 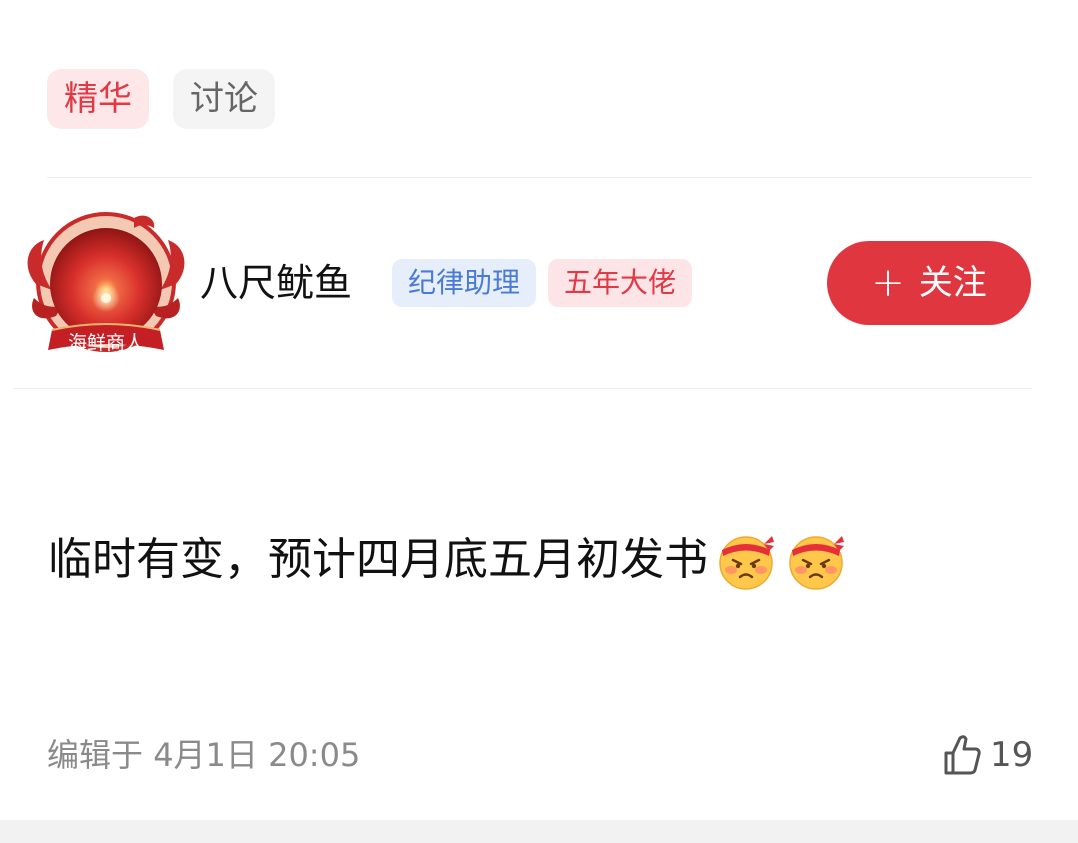 What do you see at coordinates (378, 559) in the screenshot?
I see `post-text: 临时有变，预计四月底五月初发书` at bounding box center [378, 559].